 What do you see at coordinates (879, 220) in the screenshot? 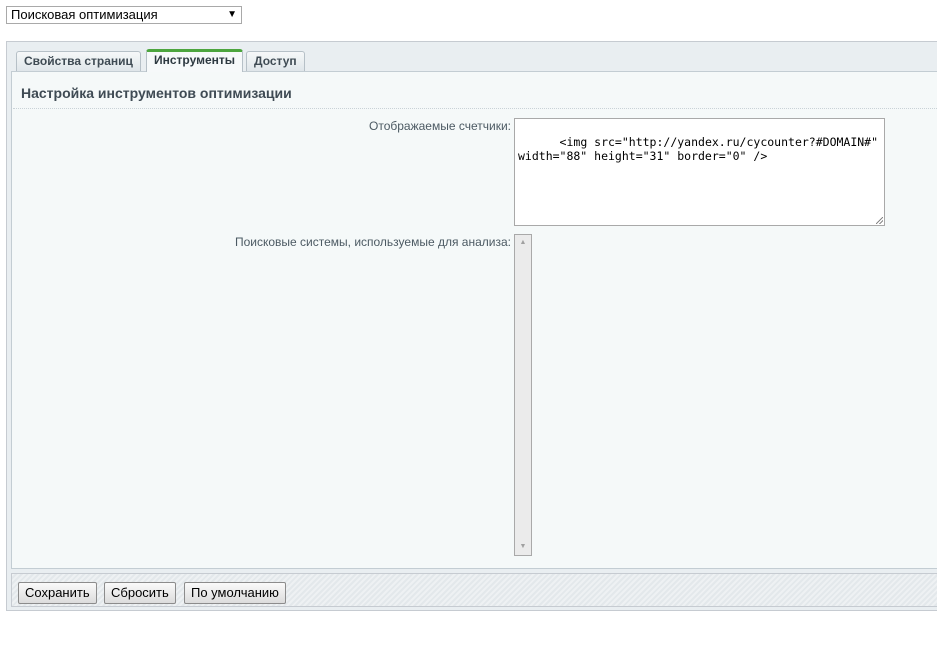
I see `resize-grip-icon` at bounding box center [879, 220].